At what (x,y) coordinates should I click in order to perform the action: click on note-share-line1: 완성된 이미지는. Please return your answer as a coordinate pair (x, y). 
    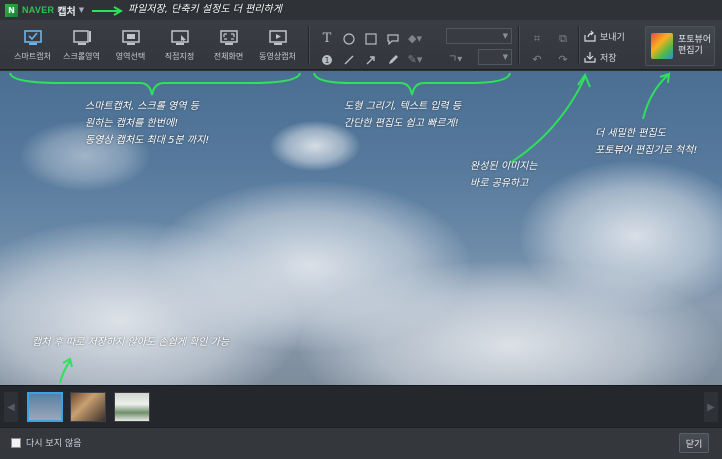
    Looking at the image, I should click on (504, 167).